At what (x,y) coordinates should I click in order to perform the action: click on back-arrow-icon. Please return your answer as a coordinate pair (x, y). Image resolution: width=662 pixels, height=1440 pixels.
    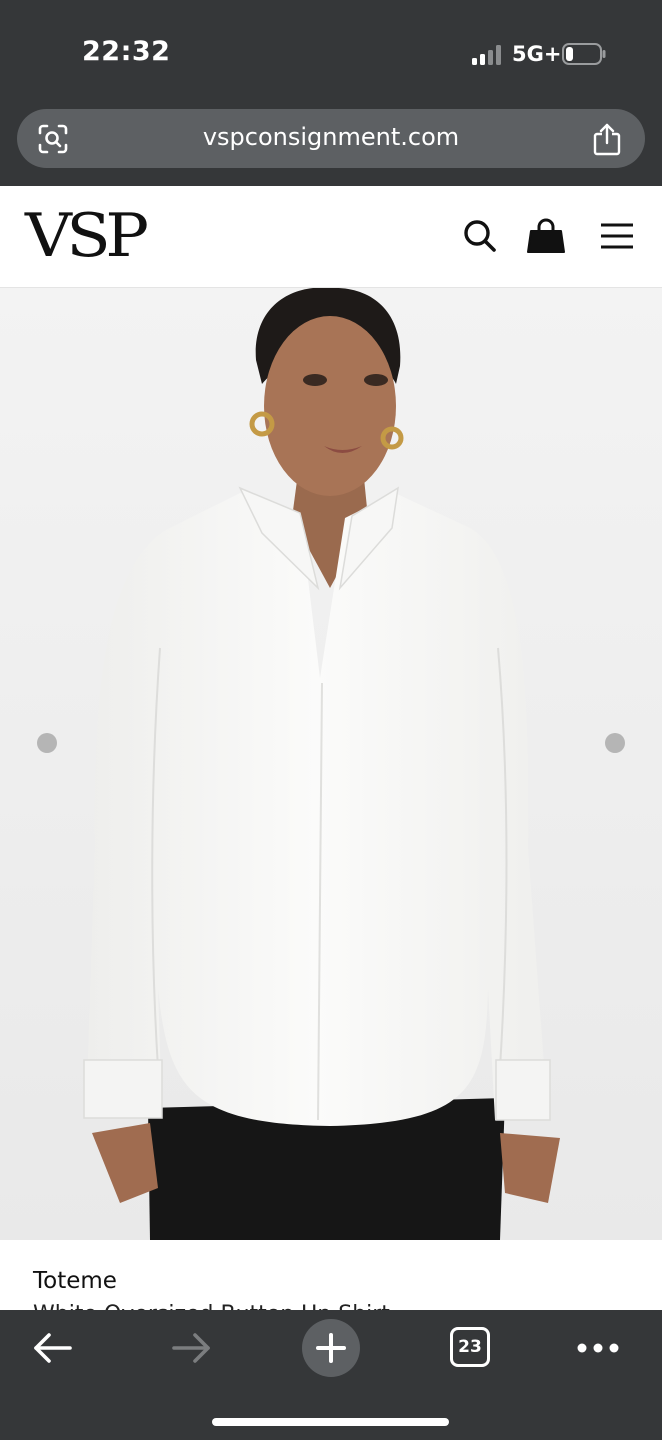
    Looking at the image, I should click on (52, 1348).